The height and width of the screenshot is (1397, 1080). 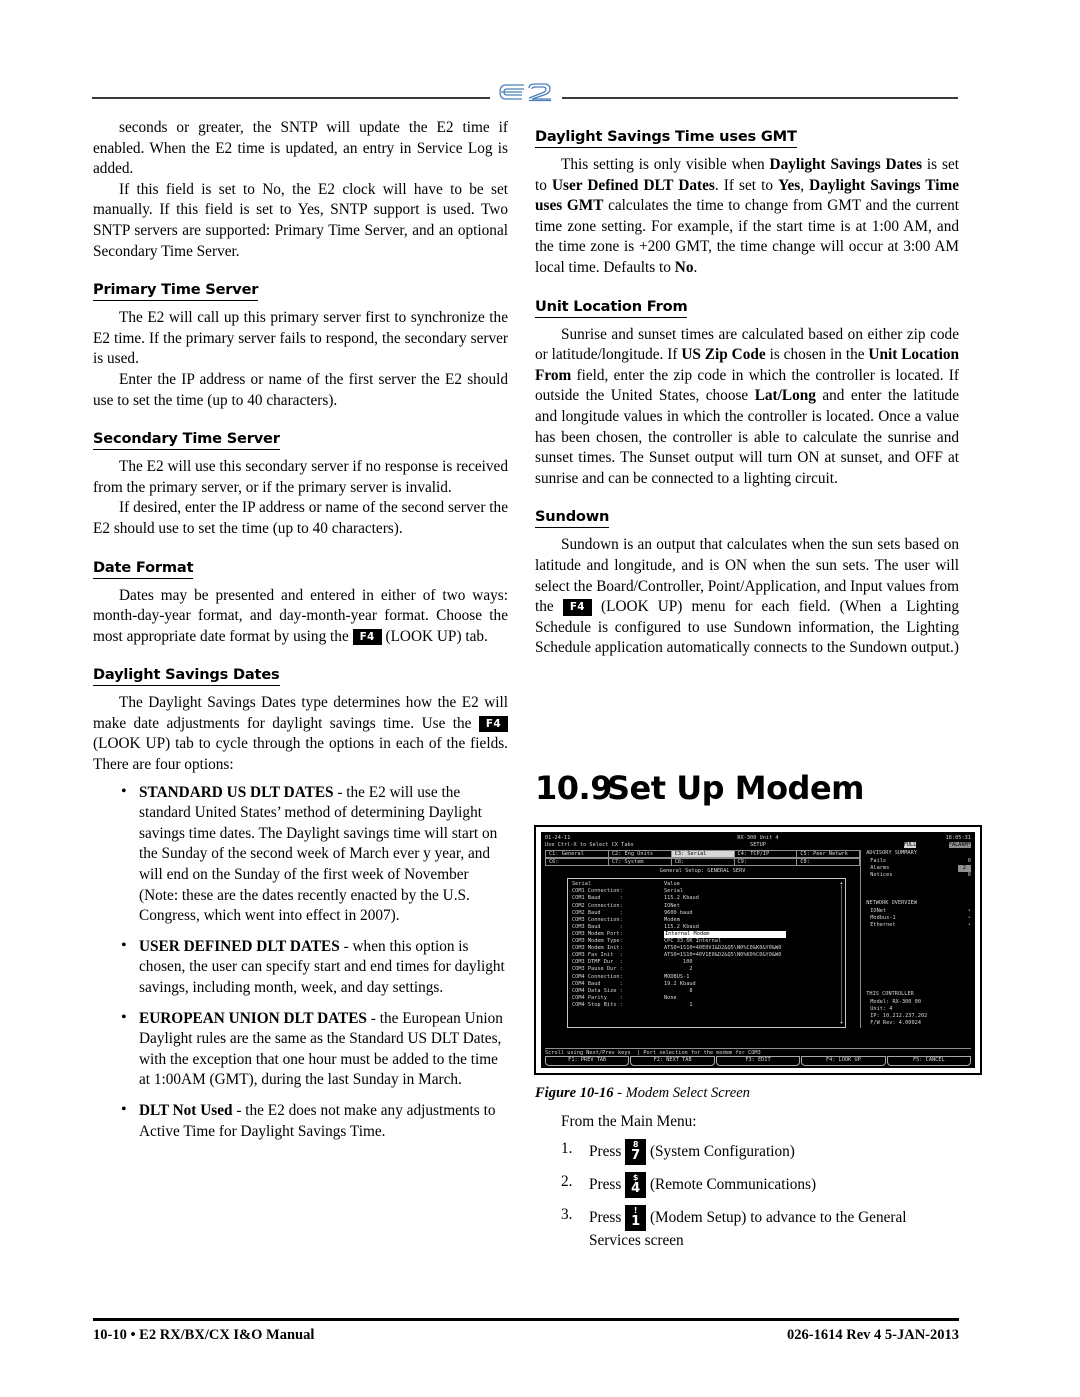 I want to click on row-value: Serial, so click(x=674, y=891).